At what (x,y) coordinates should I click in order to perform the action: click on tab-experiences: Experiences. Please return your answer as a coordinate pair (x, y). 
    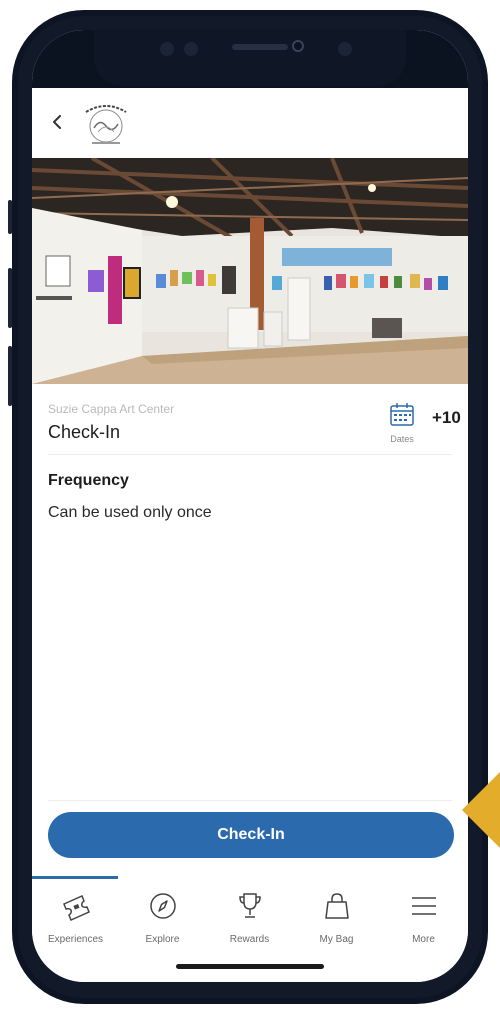
    Looking at the image, I should click on (75, 920).